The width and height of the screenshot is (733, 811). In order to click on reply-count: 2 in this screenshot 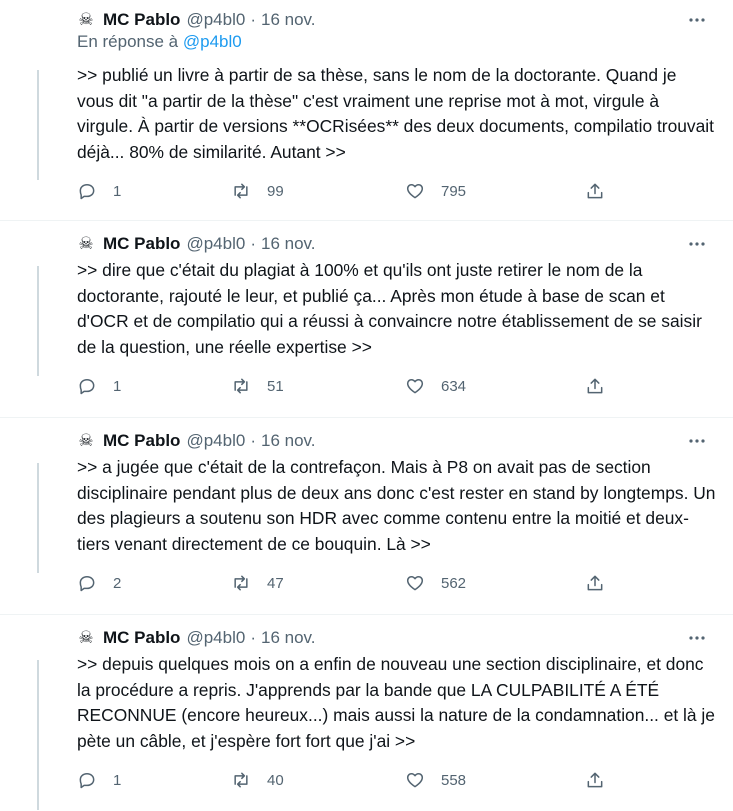, I will do `click(117, 583)`.